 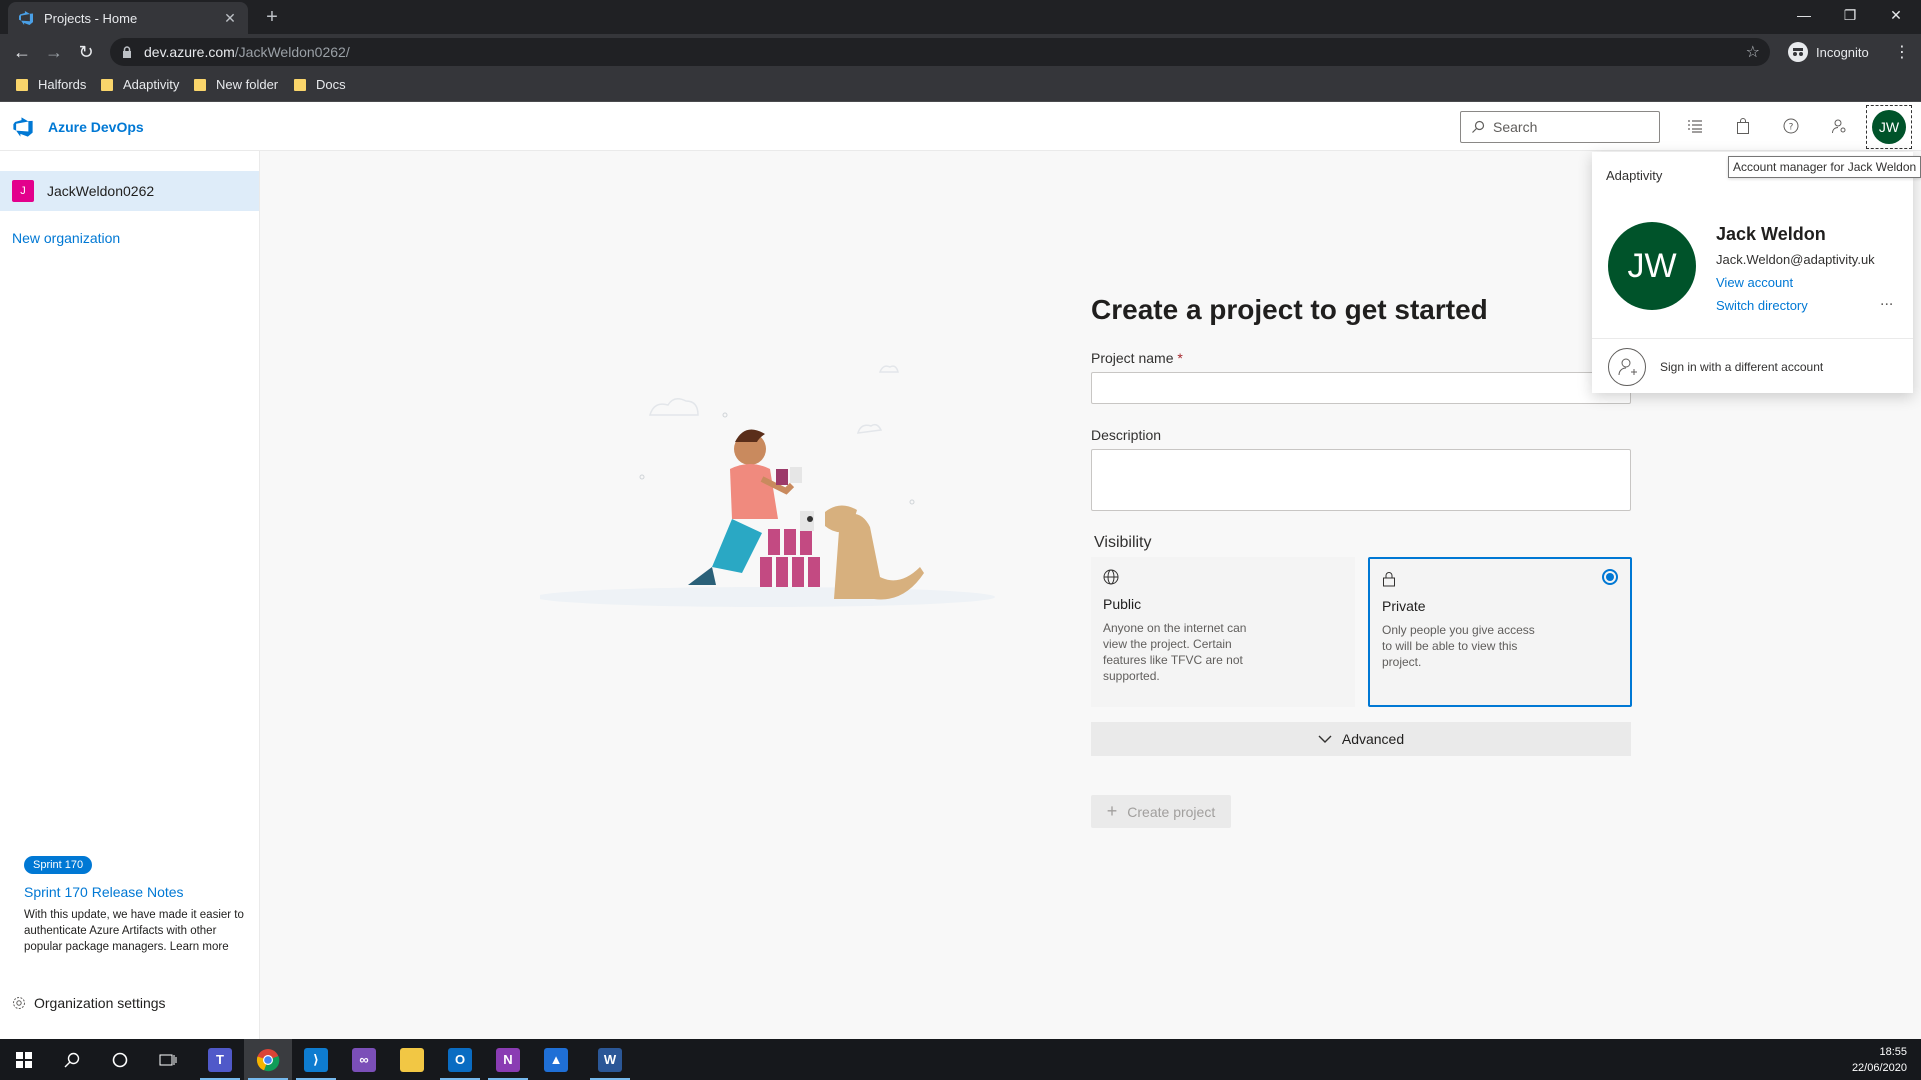 I want to click on chrome-icon, so click(x=268, y=1059).